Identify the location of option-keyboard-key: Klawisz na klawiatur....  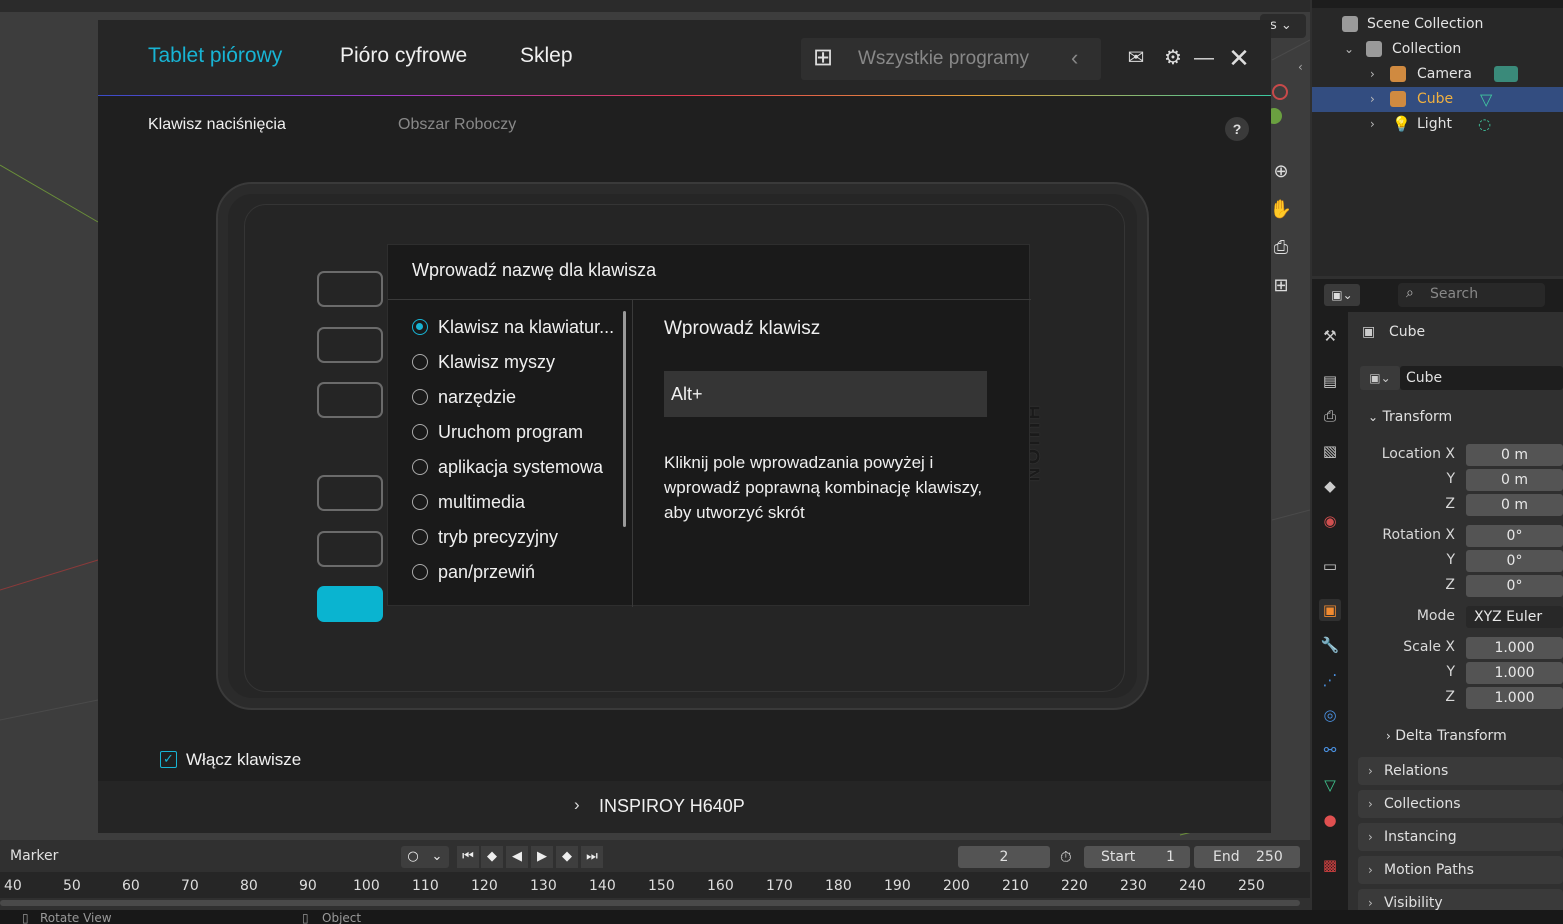
(513, 327).